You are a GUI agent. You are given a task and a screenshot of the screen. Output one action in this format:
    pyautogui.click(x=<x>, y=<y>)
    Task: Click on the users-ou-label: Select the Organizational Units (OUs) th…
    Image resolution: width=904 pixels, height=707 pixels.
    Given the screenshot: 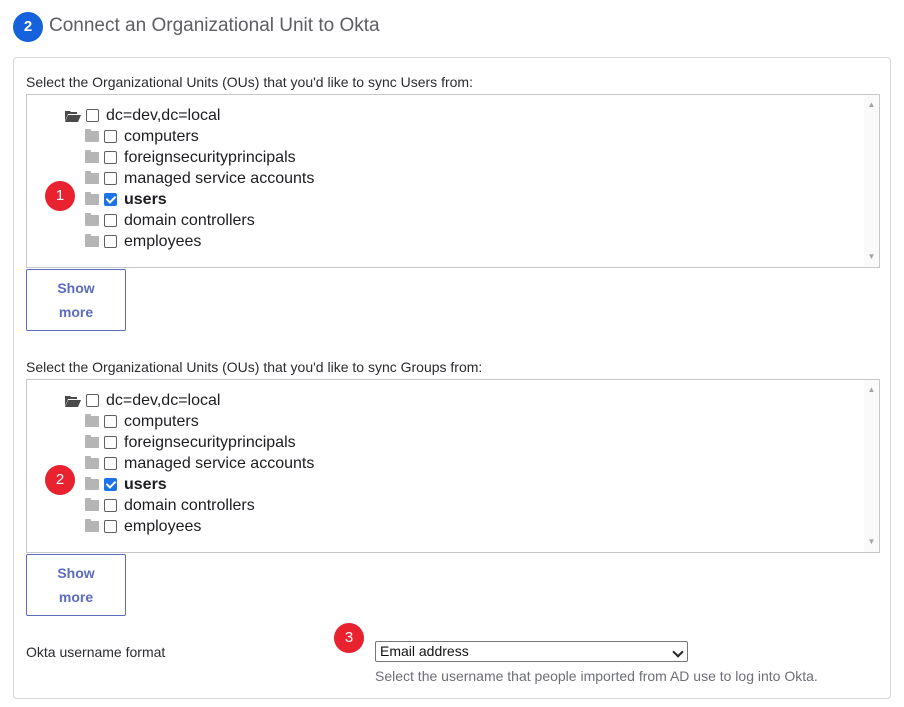 What is the action you would take?
    pyautogui.click(x=249, y=82)
    